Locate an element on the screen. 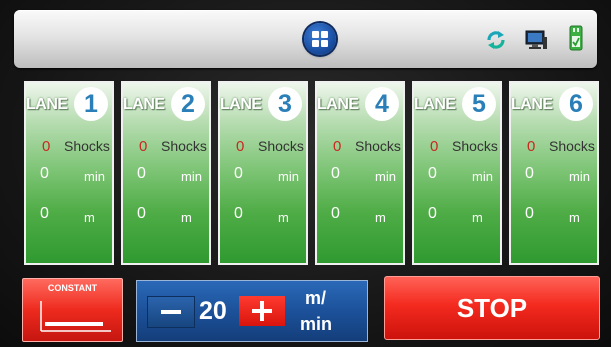 The height and width of the screenshot is (347, 611). lane-number: 2 is located at coordinates (188, 104).